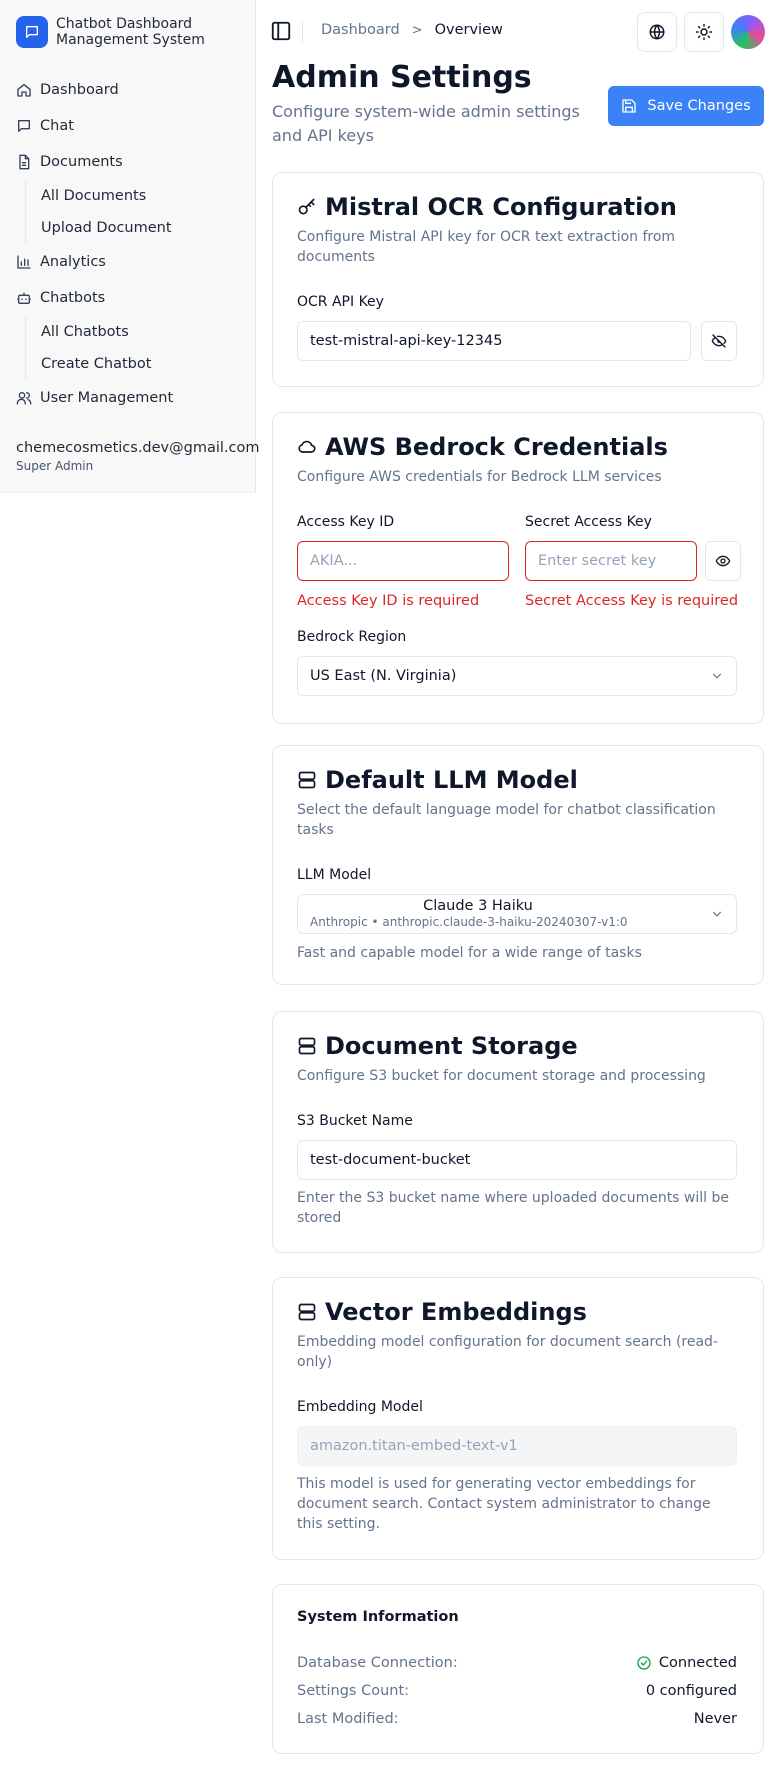 This screenshot has height=1778, width=780. What do you see at coordinates (355, 1121) in the screenshot?
I see `bucket-label: S3 Bucket Name` at bounding box center [355, 1121].